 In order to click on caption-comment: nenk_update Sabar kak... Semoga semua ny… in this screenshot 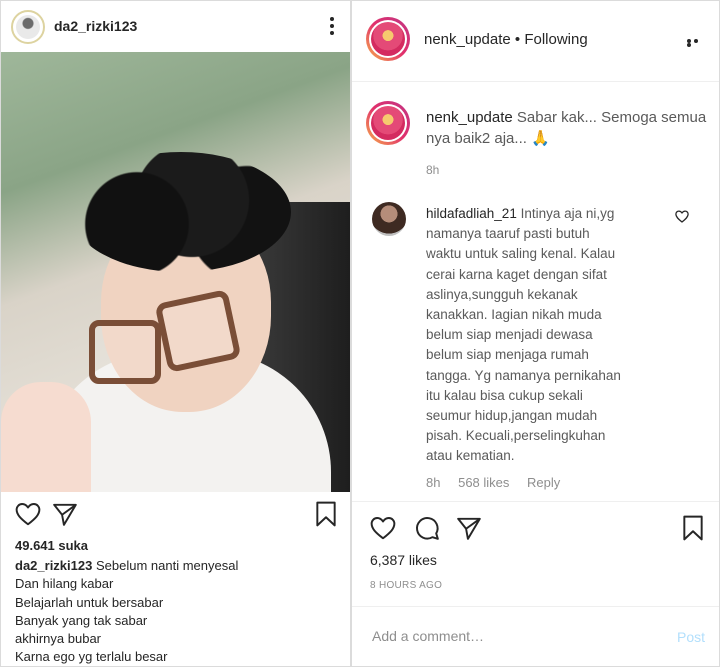, I will do `click(569, 128)`.